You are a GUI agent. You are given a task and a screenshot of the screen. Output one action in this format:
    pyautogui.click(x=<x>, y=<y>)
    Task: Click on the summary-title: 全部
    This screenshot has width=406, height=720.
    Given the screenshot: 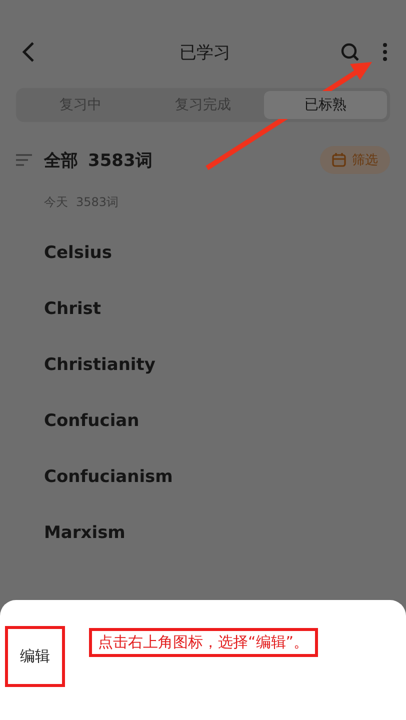 What is the action you would take?
    pyautogui.click(x=61, y=161)
    